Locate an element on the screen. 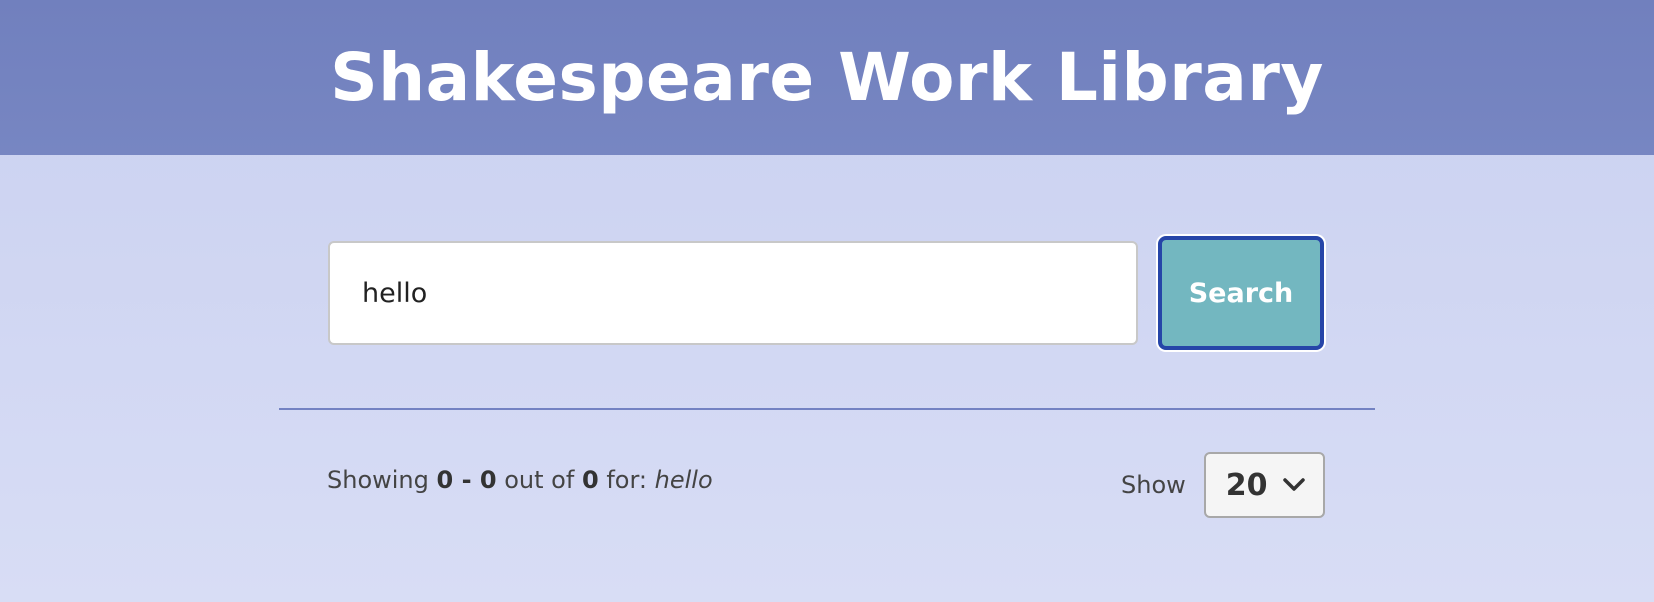 The width and height of the screenshot is (1654, 602). results-query: hello is located at coordinates (683, 480).